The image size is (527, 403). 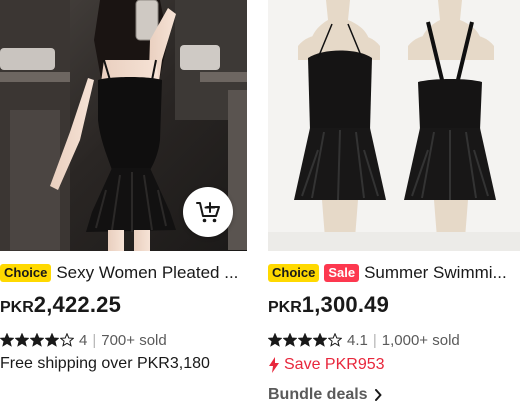 What do you see at coordinates (83, 340) in the screenshot?
I see `rating-value: 4` at bounding box center [83, 340].